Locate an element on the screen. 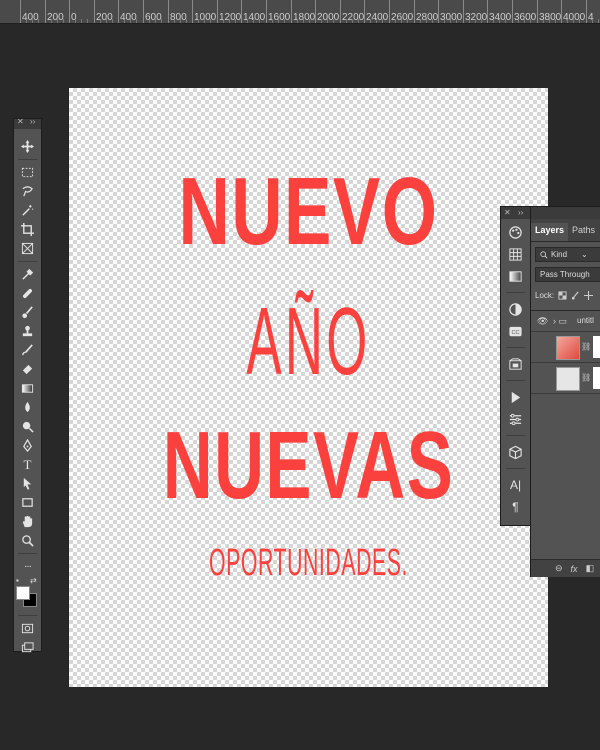 This screenshot has width=600, height=750. screen-mode-button is located at coordinates (27, 647).